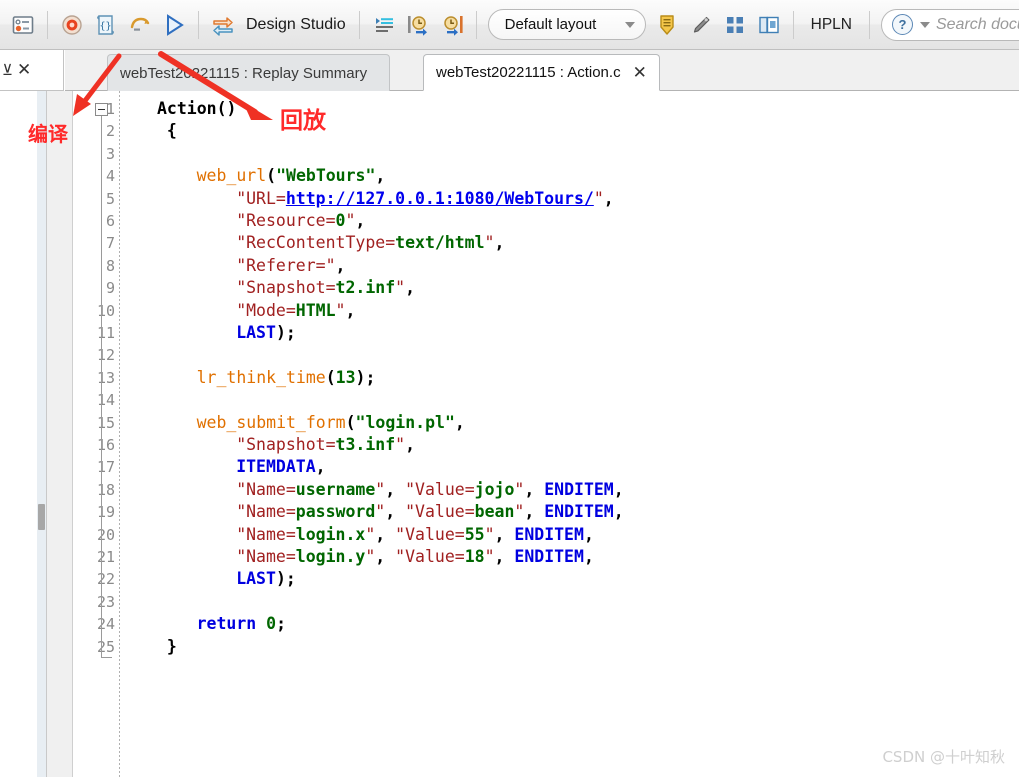 This screenshot has width=1019, height=777. Describe the element at coordinates (345, 377) in the screenshot. I see `code-token: 13` at that location.